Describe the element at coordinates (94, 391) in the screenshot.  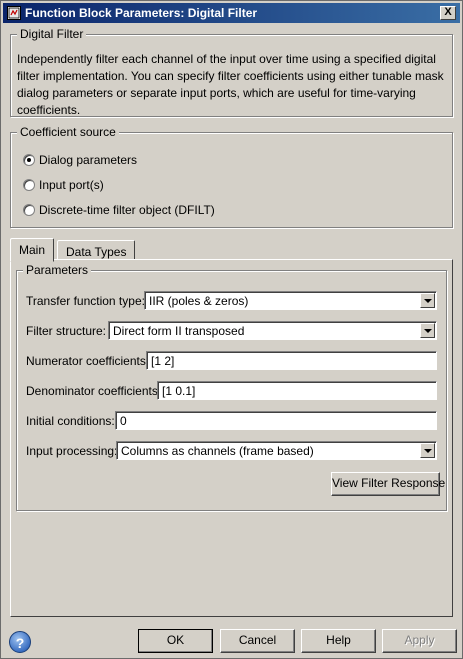
I see `denominator-coefficients-label: Denominator coefficients:` at that location.